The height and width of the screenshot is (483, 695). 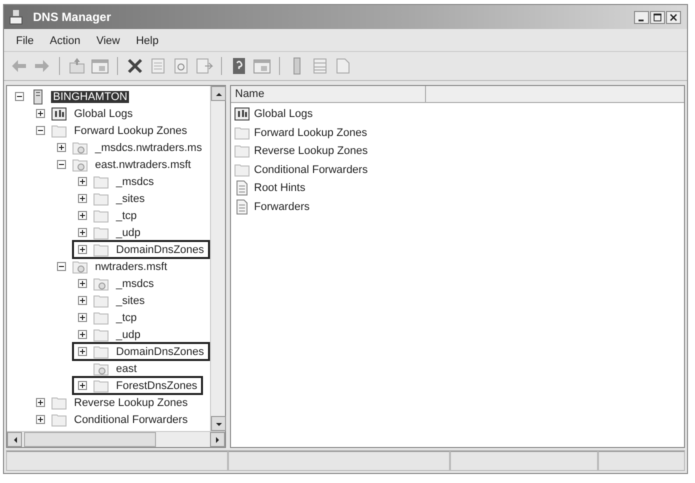 I want to click on menu-item: View, so click(x=108, y=41).